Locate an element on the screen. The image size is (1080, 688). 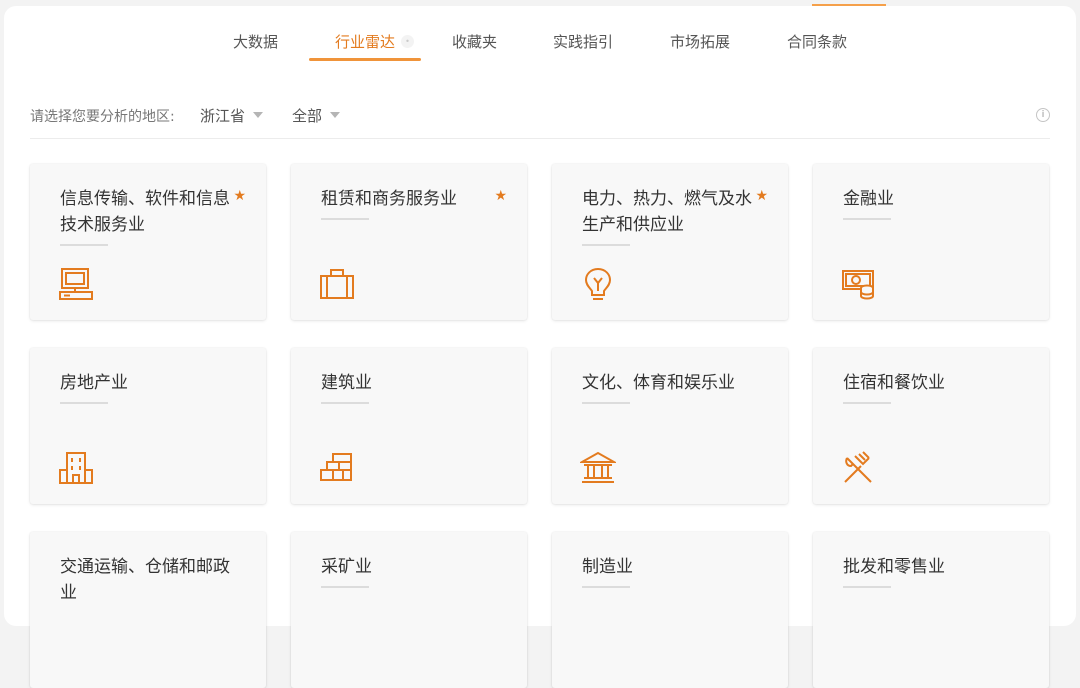
industry-card-title: 交通运输、仓储和邮政业 is located at coordinates (145, 580).